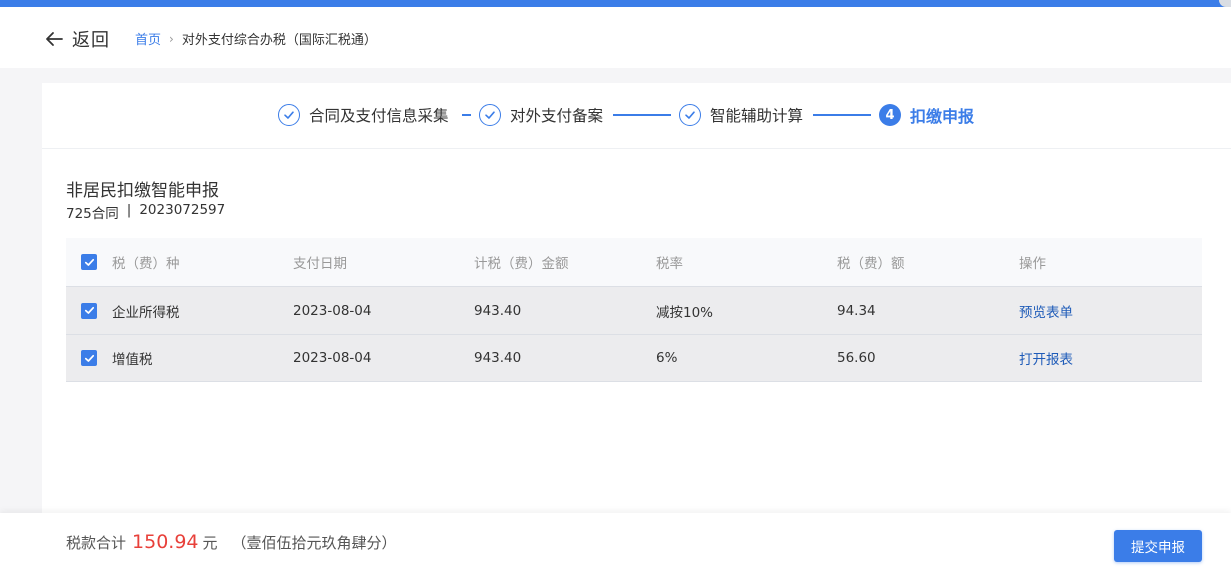  What do you see at coordinates (942, 116) in the screenshot?
I see `step-label: 扣缴申报` at bounding box center [942, 116].